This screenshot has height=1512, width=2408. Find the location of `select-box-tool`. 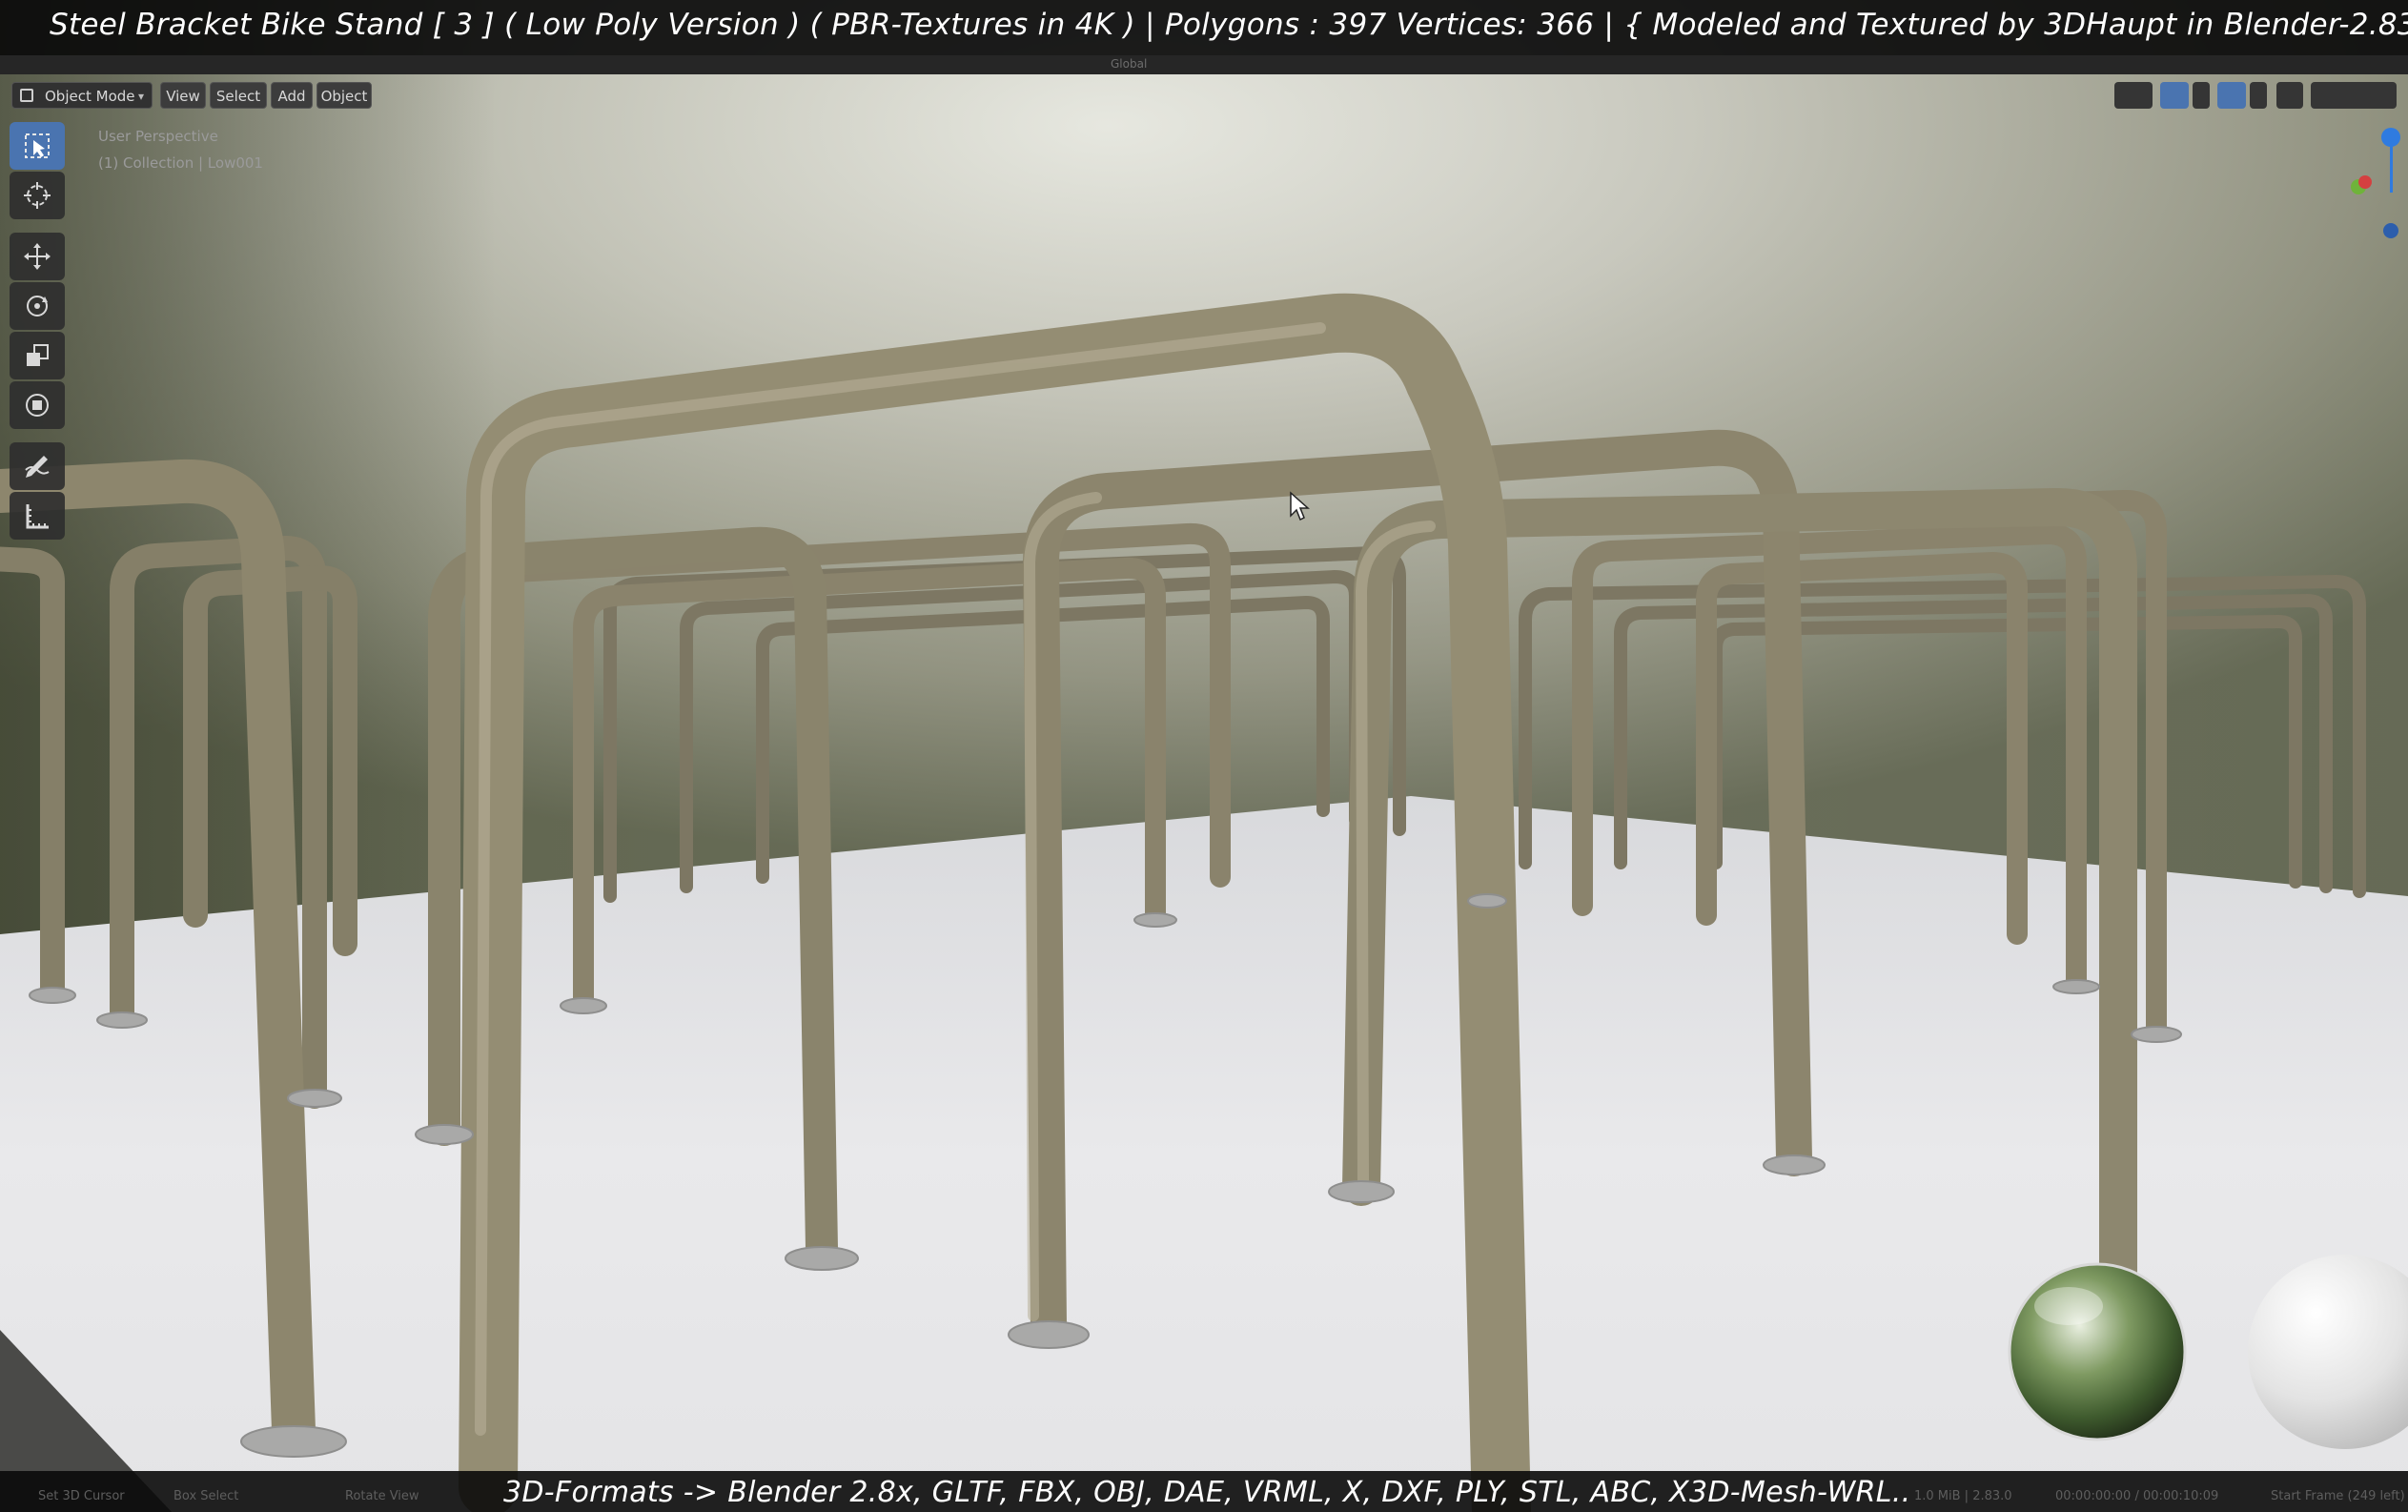

select-box-tool is located at coordinates (37, 146).